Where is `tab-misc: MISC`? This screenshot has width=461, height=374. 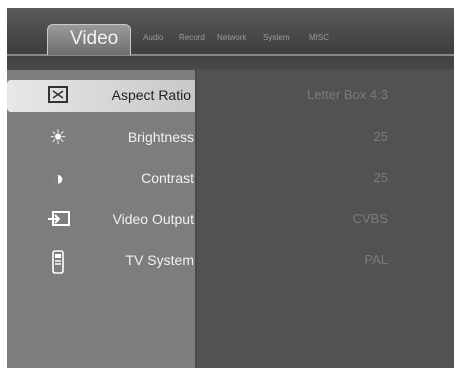 tab-misc: MISC is located at coordinates (319, 37).